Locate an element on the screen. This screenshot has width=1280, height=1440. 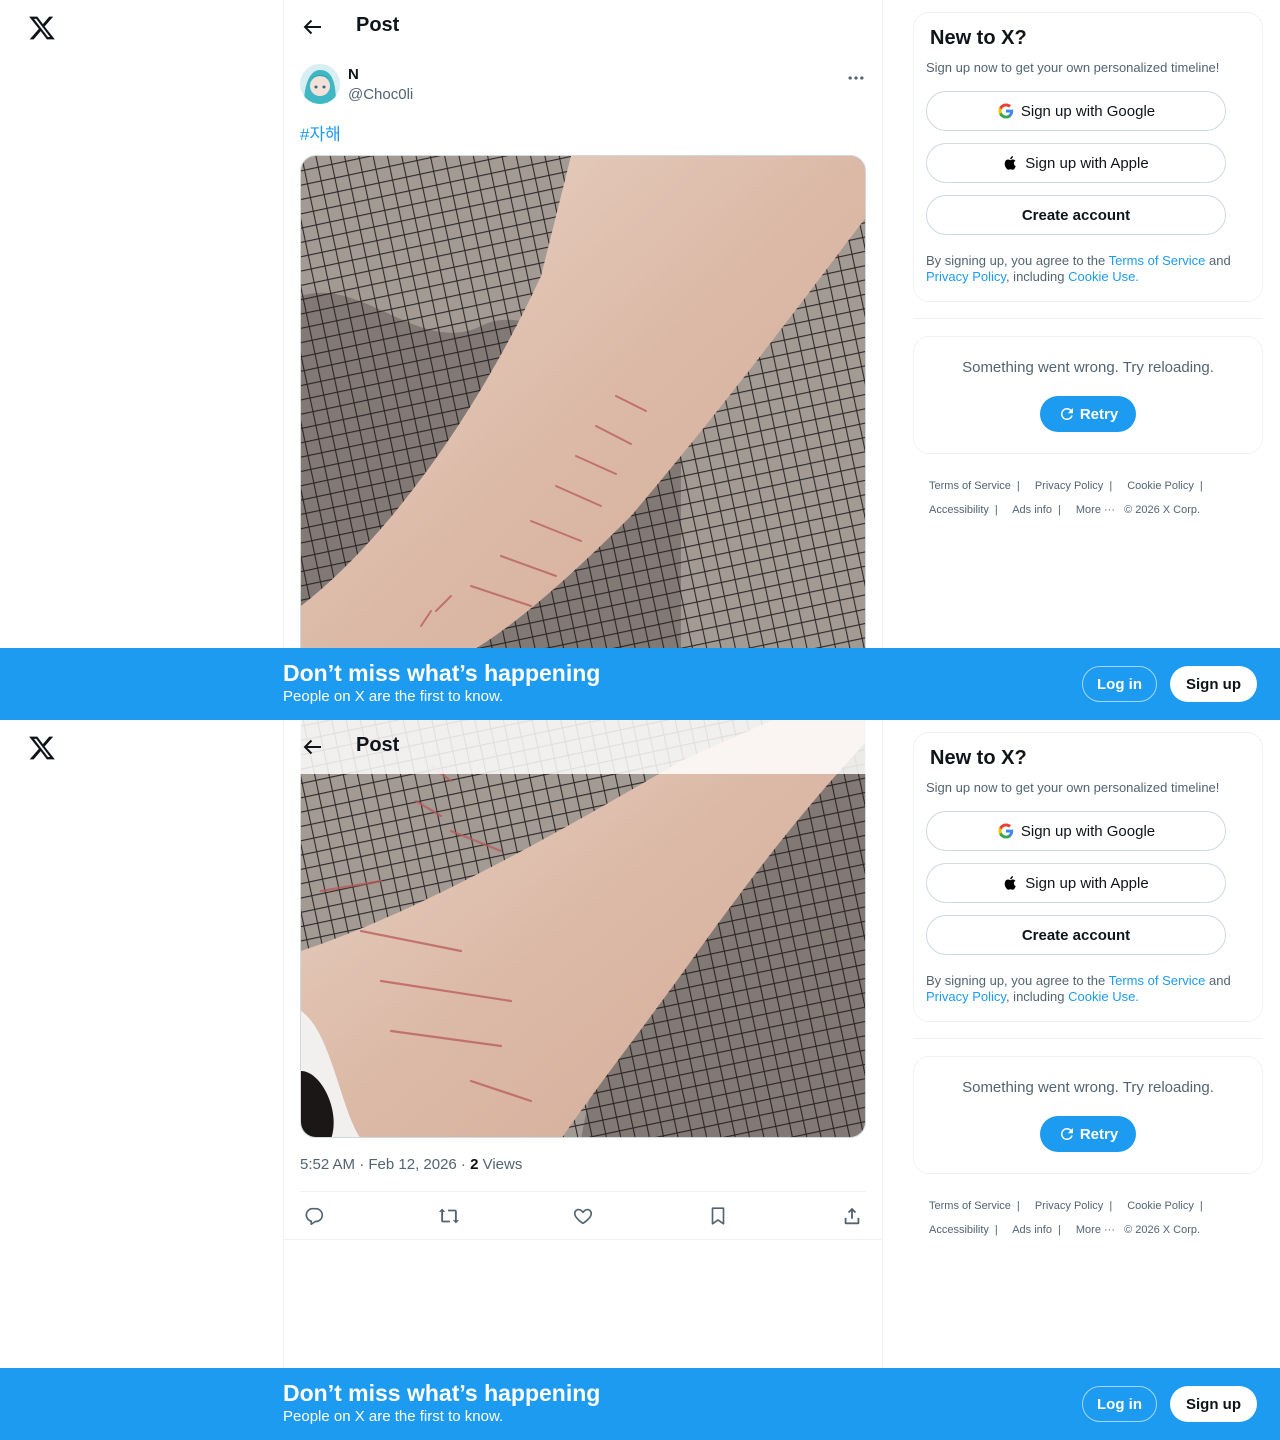
reply-button is located at coordinates (314, 1216).